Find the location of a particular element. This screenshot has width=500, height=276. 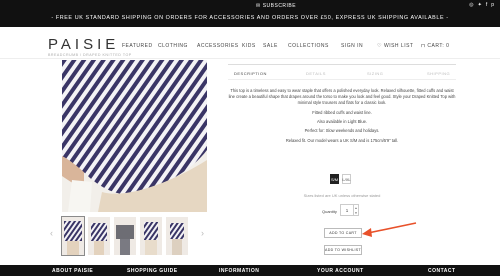

add-to-cart-button: ADD TO CART is located at coordinates (343, 233).